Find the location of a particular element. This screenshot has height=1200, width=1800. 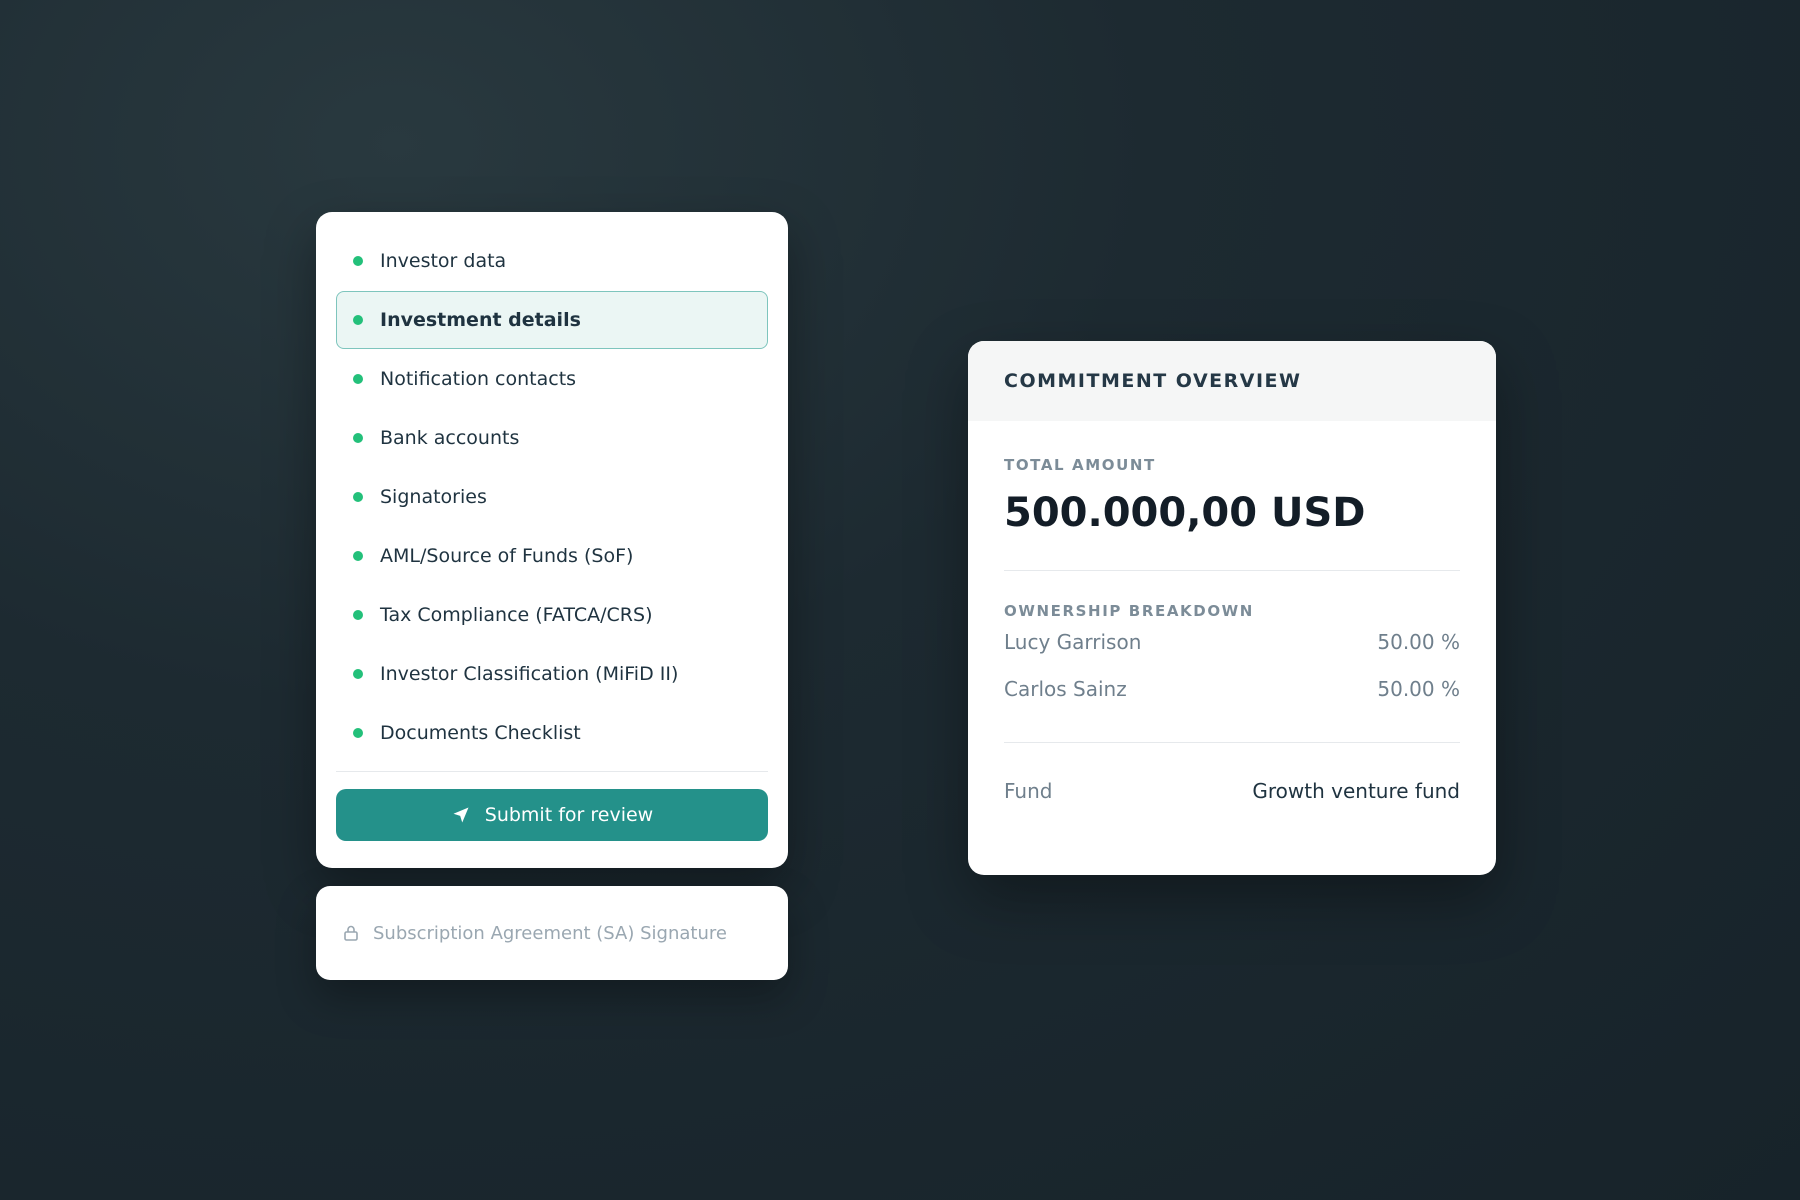

submit-for-review-button: Submit for review is located at coordinates (552, 815).